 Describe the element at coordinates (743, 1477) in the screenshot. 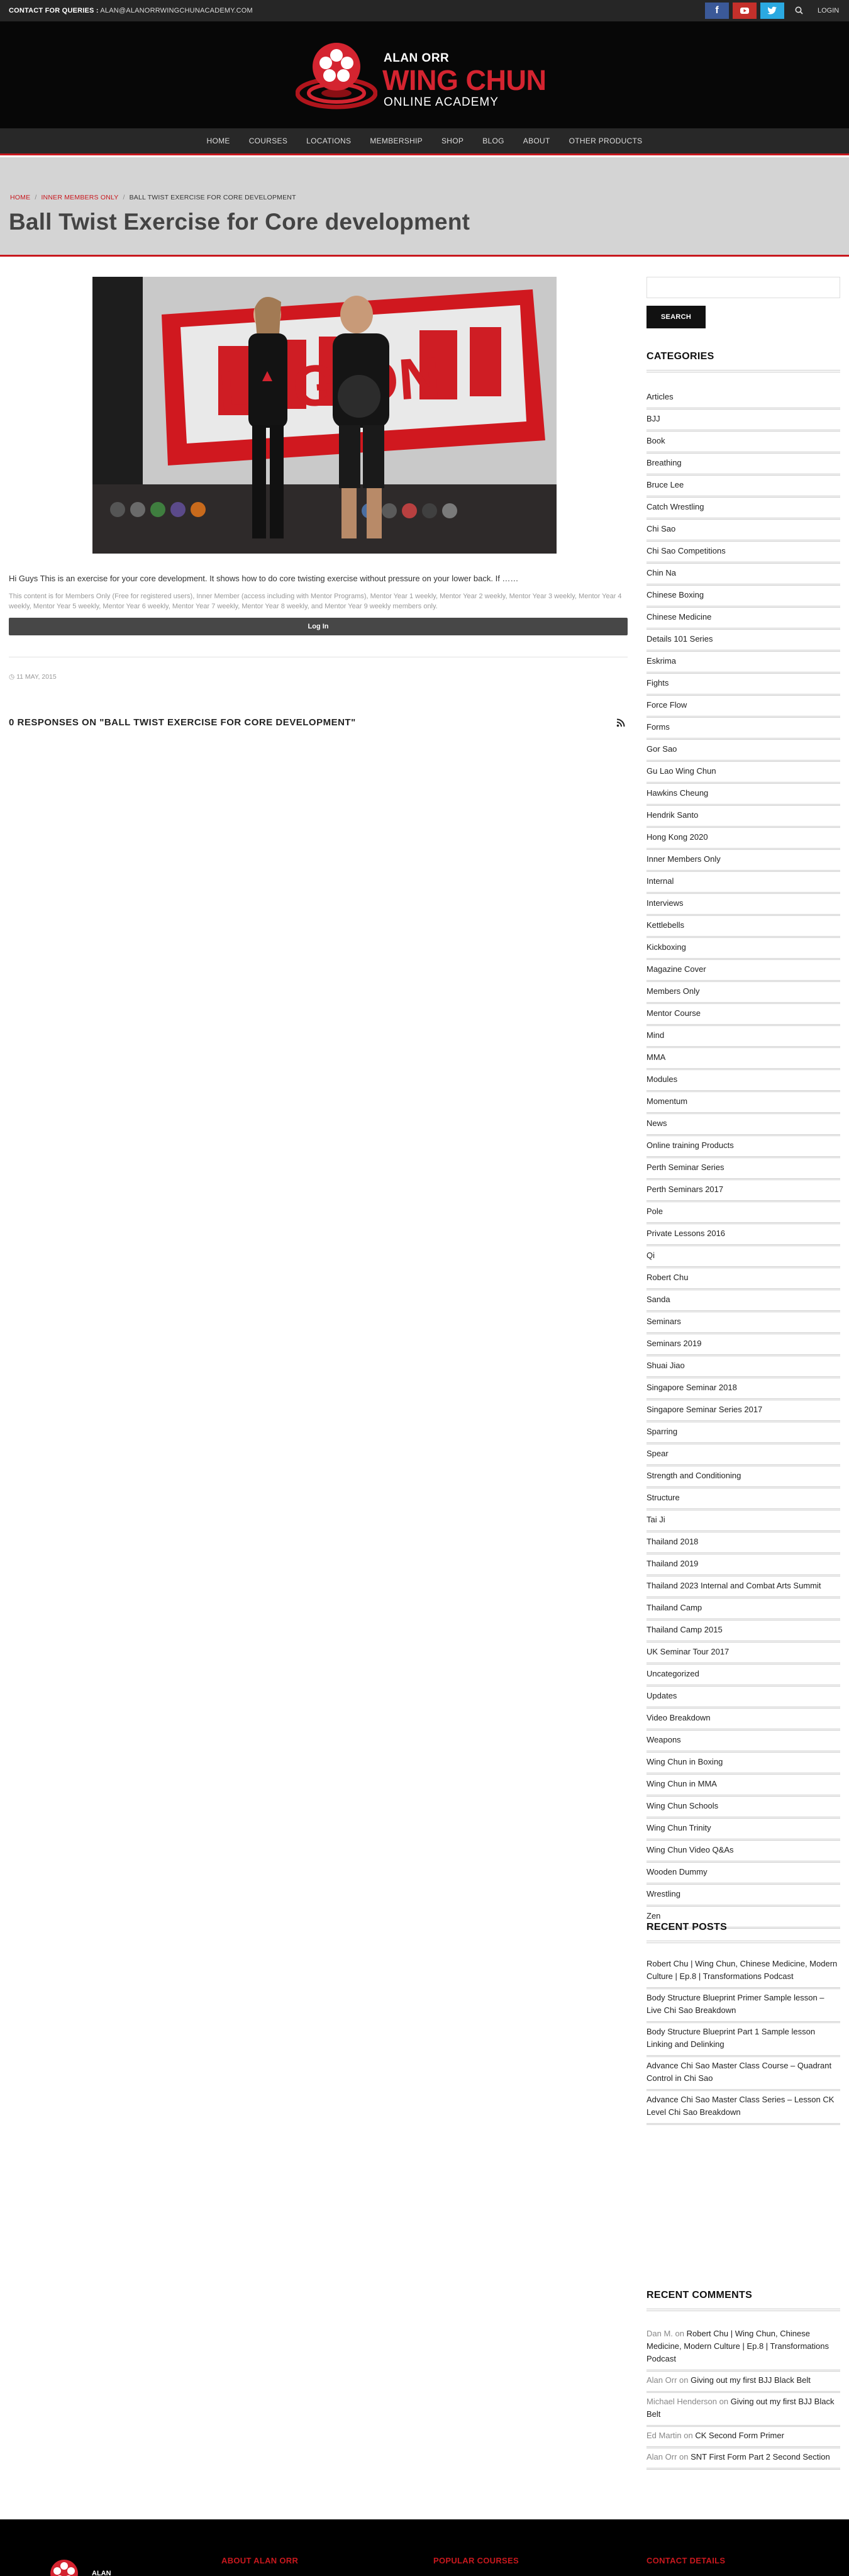

I see `category-item: Strength and Conditioning` at that location.